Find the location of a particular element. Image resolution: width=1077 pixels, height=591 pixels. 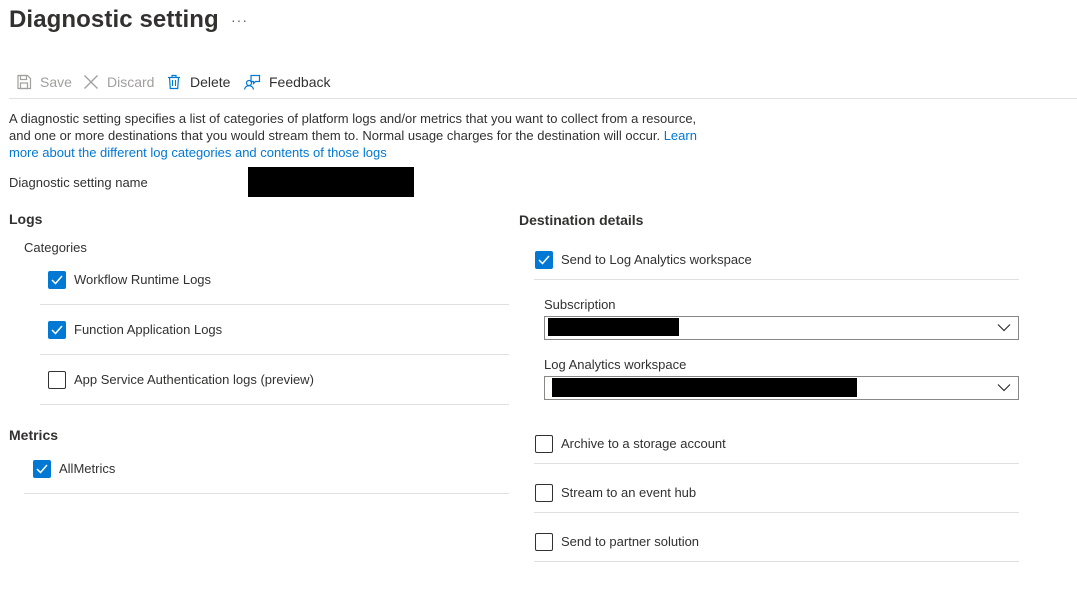

feedback-label: Feedback is located at coordinates (300, 82).